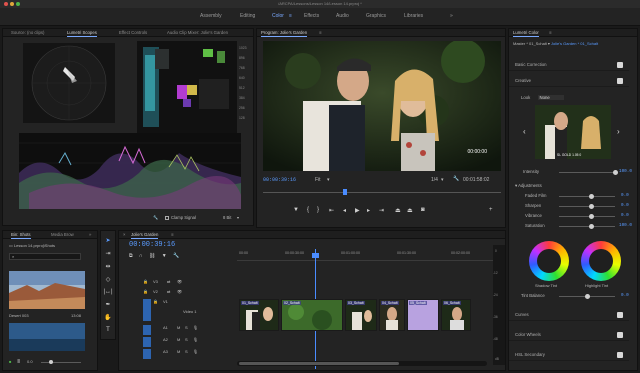 The image size is (640, 373). What do you see at coordinates (591, 196) in the screenshot?
I see `faded-film-knob` at bounding box center [591, 196].